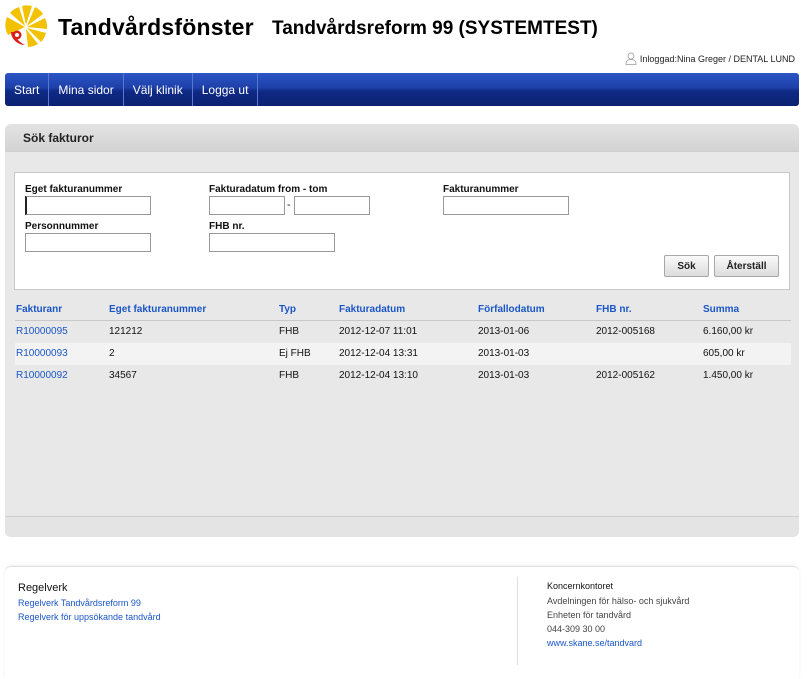  Describe the element at coordinates (576, 629) in the screenshot. I see `contact-phone: 044-309 30 00` at that location.